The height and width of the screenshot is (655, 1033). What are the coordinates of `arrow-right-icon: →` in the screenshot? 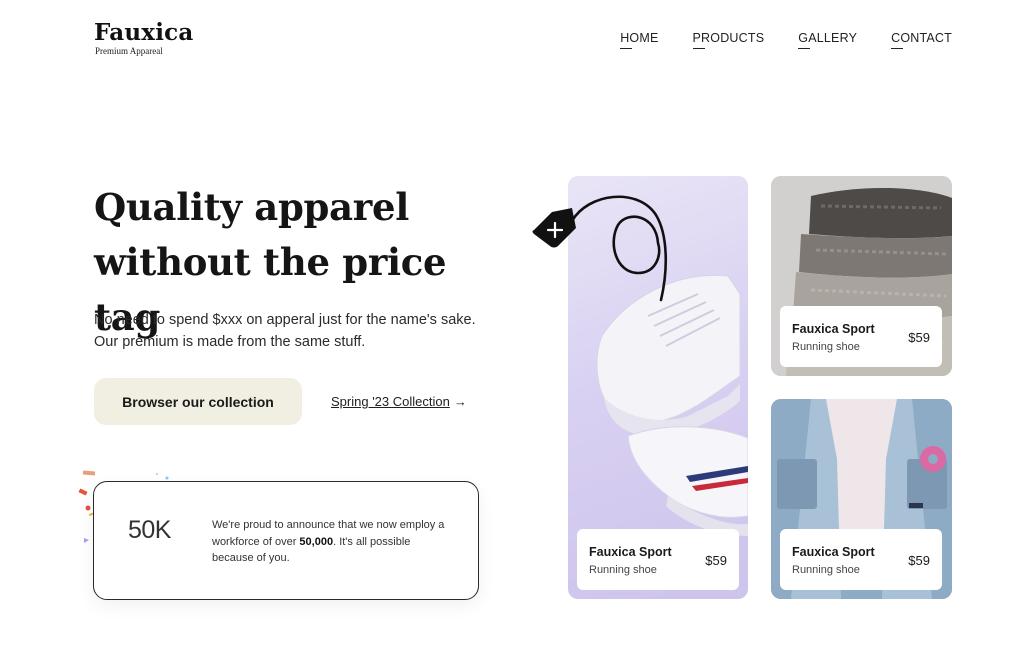 It's located at (460, 401).